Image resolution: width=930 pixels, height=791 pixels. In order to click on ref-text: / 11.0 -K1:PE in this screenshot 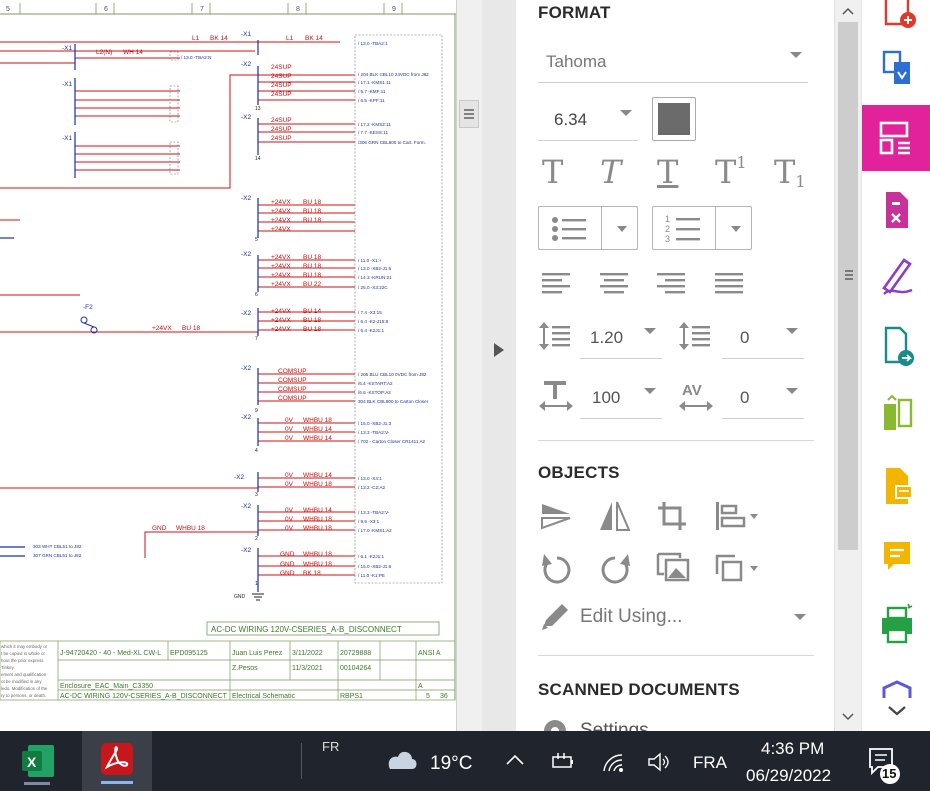, I will do `click(371, 575)`.